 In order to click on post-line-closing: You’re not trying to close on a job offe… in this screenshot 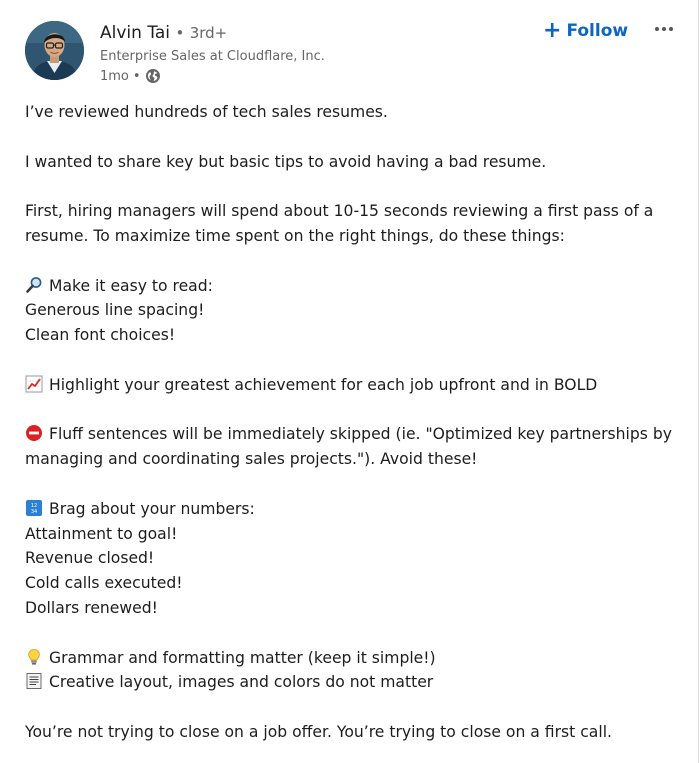, I will do `click(318, 731)`.